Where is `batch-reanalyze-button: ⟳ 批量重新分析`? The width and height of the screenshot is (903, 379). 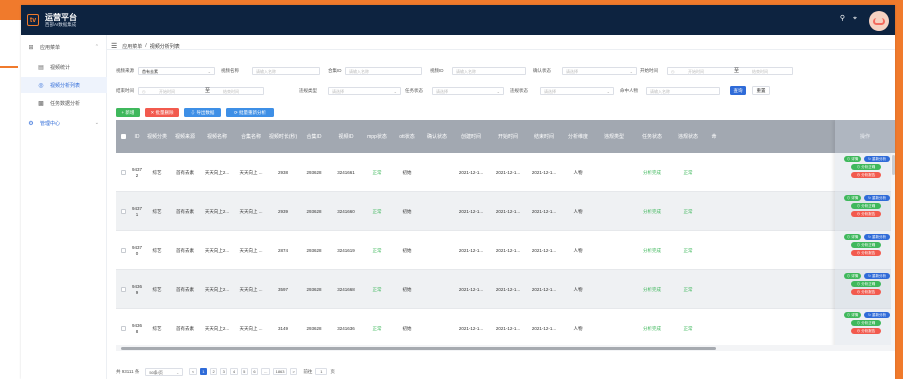
batch-reanalyze-button: ⟳ 批量重新分析 is located at coordinates (250, 112).